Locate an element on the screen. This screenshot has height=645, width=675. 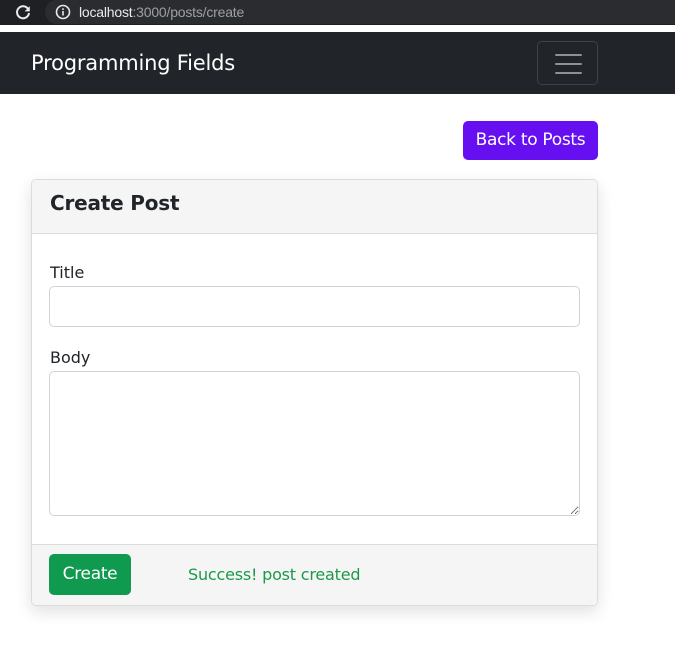
title-label: Title is located at coordinates (67, 272).